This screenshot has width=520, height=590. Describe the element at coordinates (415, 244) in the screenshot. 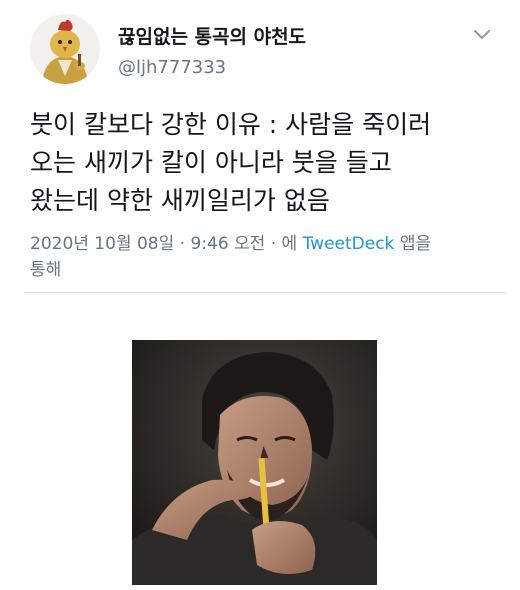

I see `source-app-suffix: 앱을` at that location.